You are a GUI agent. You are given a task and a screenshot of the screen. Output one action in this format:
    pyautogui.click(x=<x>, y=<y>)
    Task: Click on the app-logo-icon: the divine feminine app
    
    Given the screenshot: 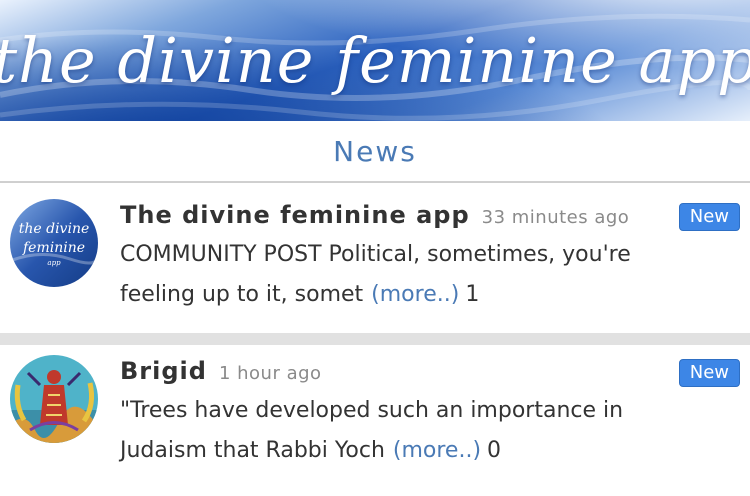 What is the action you would take?
    pyautogui.click(x=54, y=243)
    